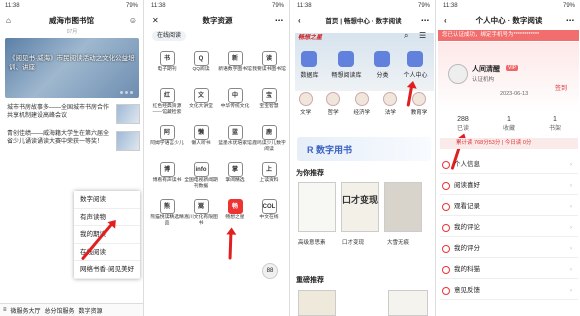  What do you see at coordinates (167, 143) in the screenshot?
I see `resource-label: 阿姆学语言少儿` at bounding box center [167, 143].